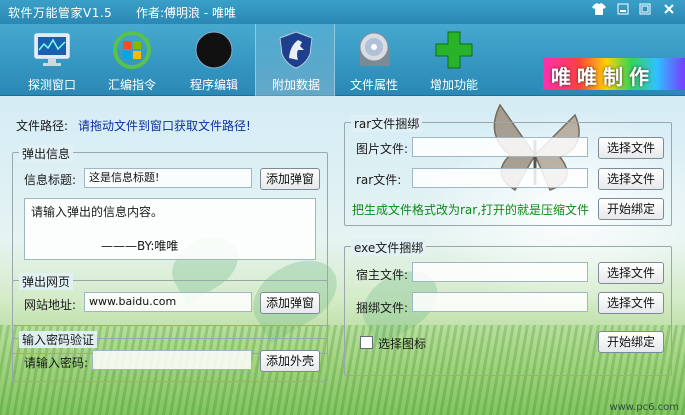  I want to click on tool-file-properties: 文件属性, so click(374, 60).